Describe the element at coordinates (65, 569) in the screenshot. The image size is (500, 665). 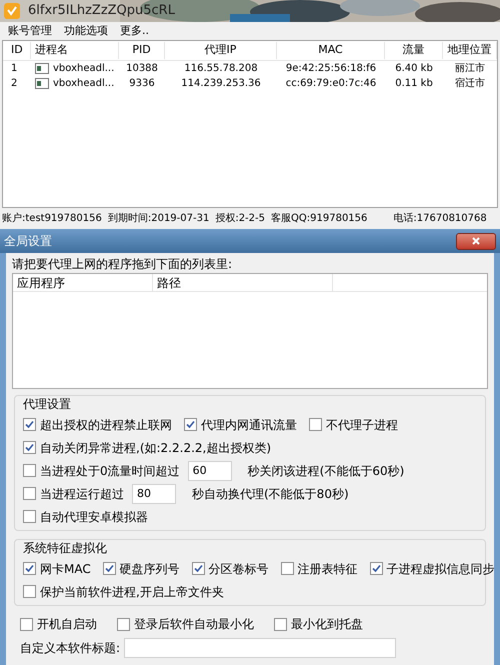
I see `checkbox-label: 网卡MAC` at that location.